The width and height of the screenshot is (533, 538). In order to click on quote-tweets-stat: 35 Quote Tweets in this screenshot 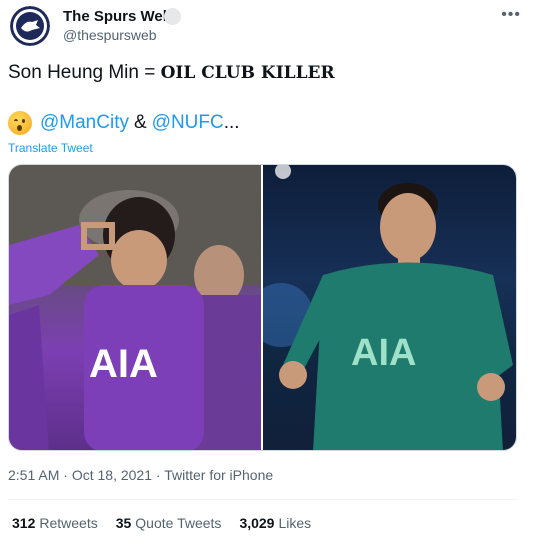, I will do `click(169, 523)`.